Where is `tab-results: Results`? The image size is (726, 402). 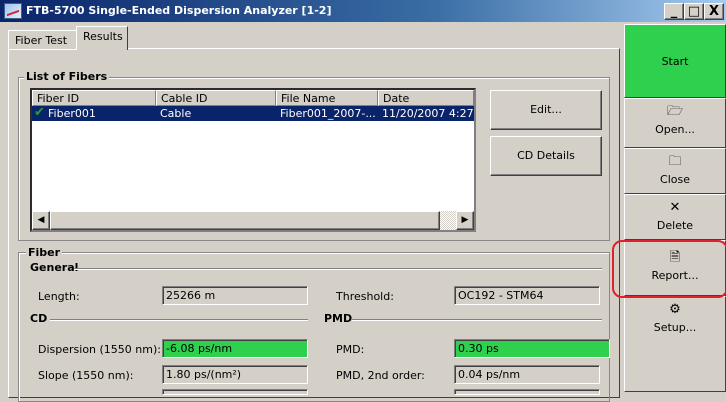
tab-results: Results is located at coordinates (102, 38).